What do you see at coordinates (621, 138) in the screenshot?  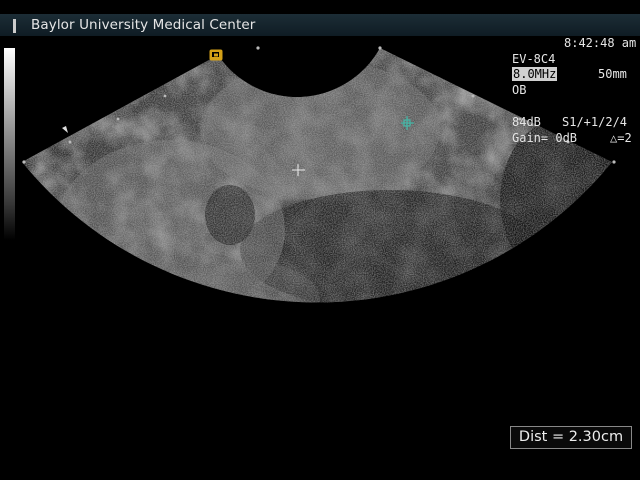 I see `delta-label: △=2` at bounding box center [621, 138].